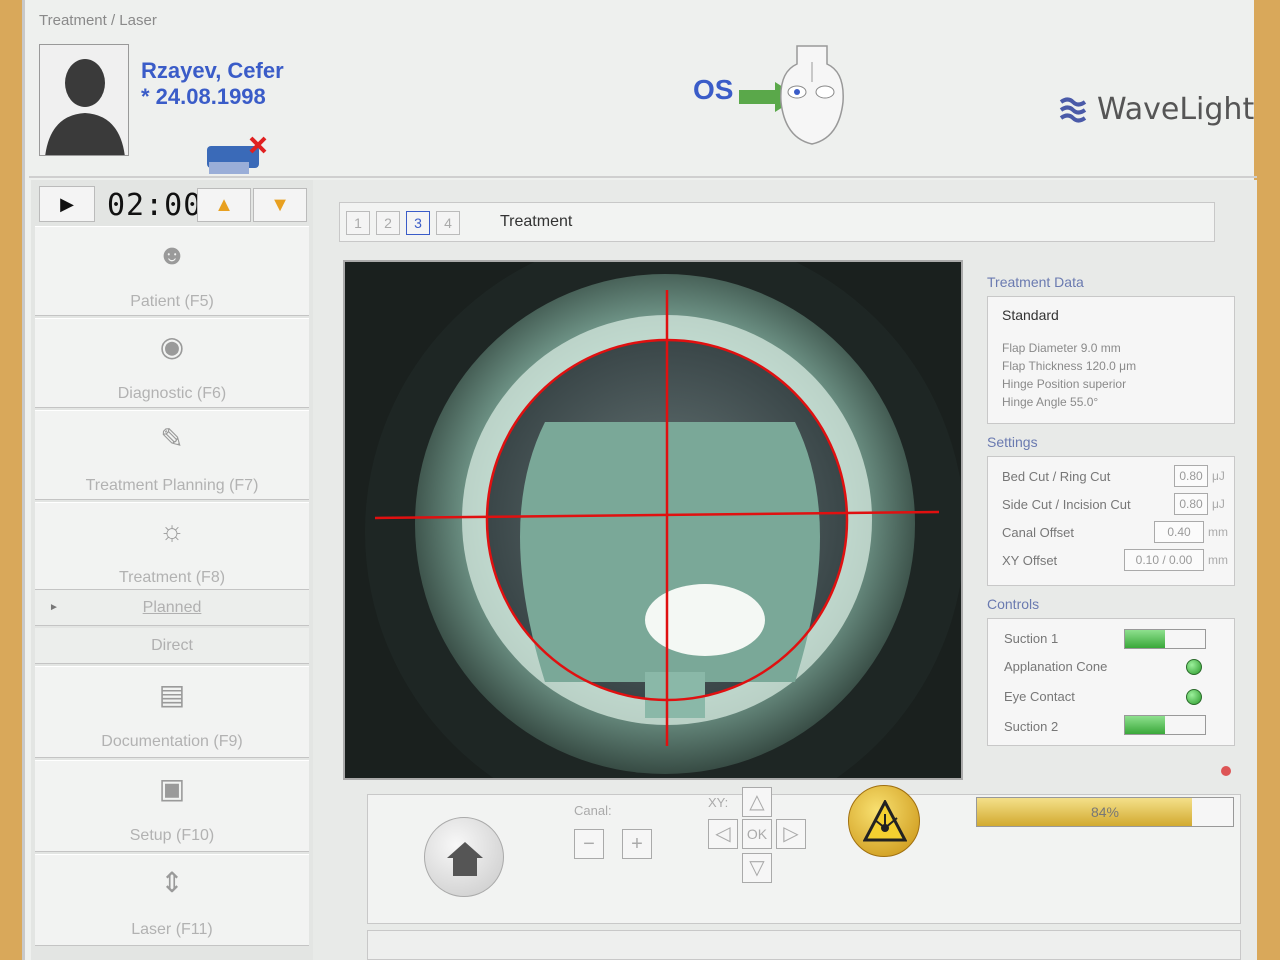 This screenshot has height=960, width=1280. What do you see at coordinates (1013, 604) in the screenshot?
I see `controls-title: Controls` at bounding box center [1013, 604].